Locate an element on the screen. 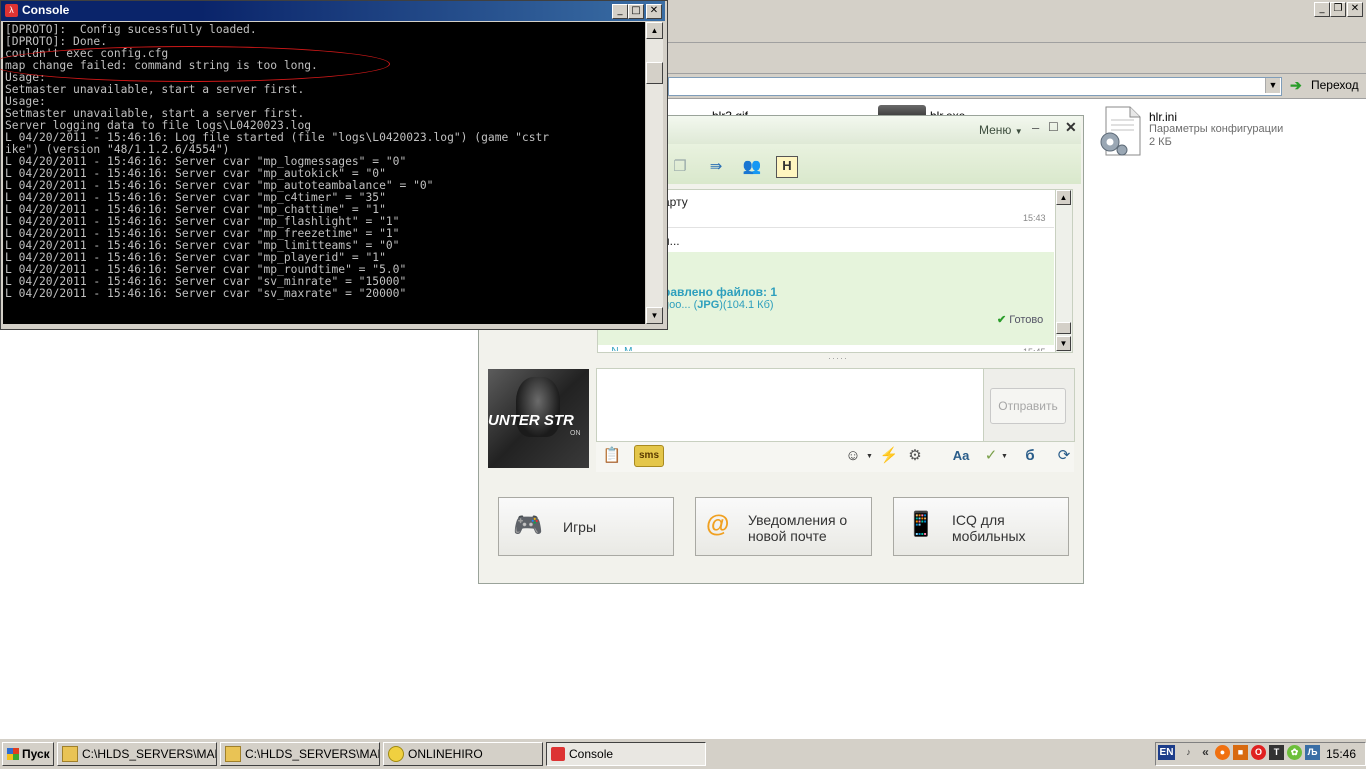 Image resolution: width=1366 pixels, height=769 pixels. spellcheck-icon: ✓ is located at coordinates (991, 456).